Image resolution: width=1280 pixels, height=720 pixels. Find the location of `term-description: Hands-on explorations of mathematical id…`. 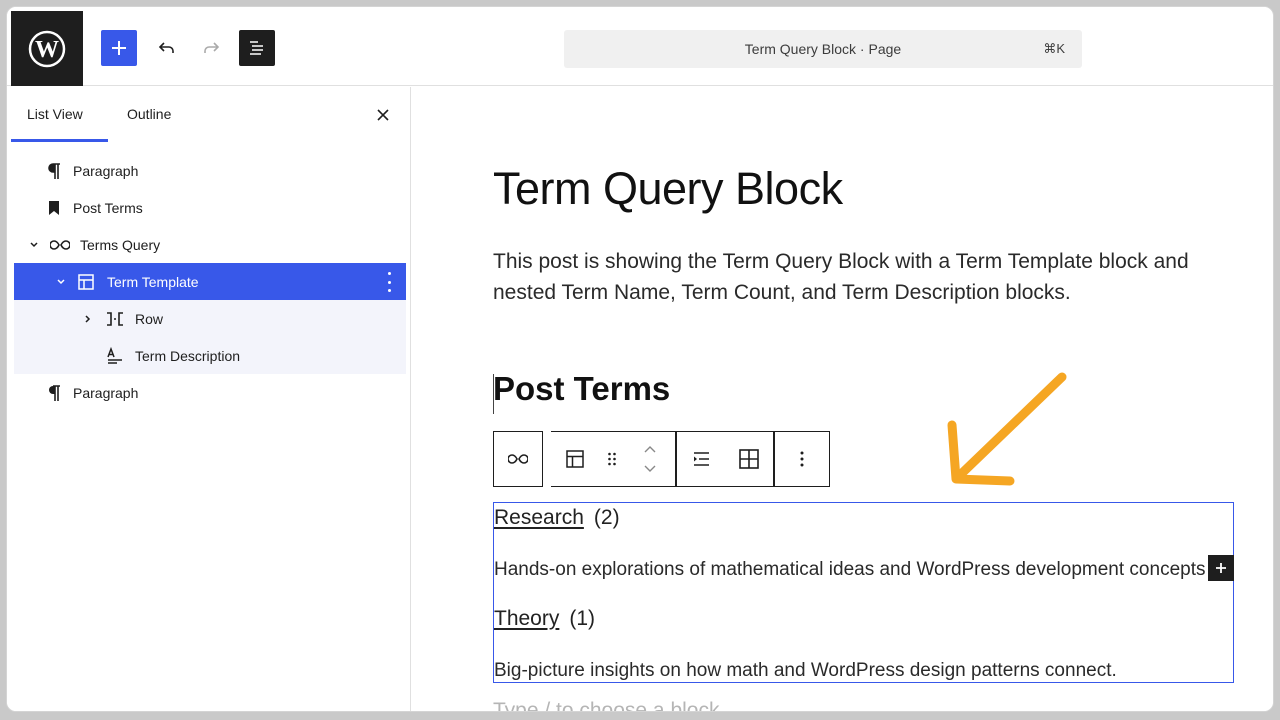

term-description: Hands-on explorations of mathematical id… is located at coordinates (850, 569).